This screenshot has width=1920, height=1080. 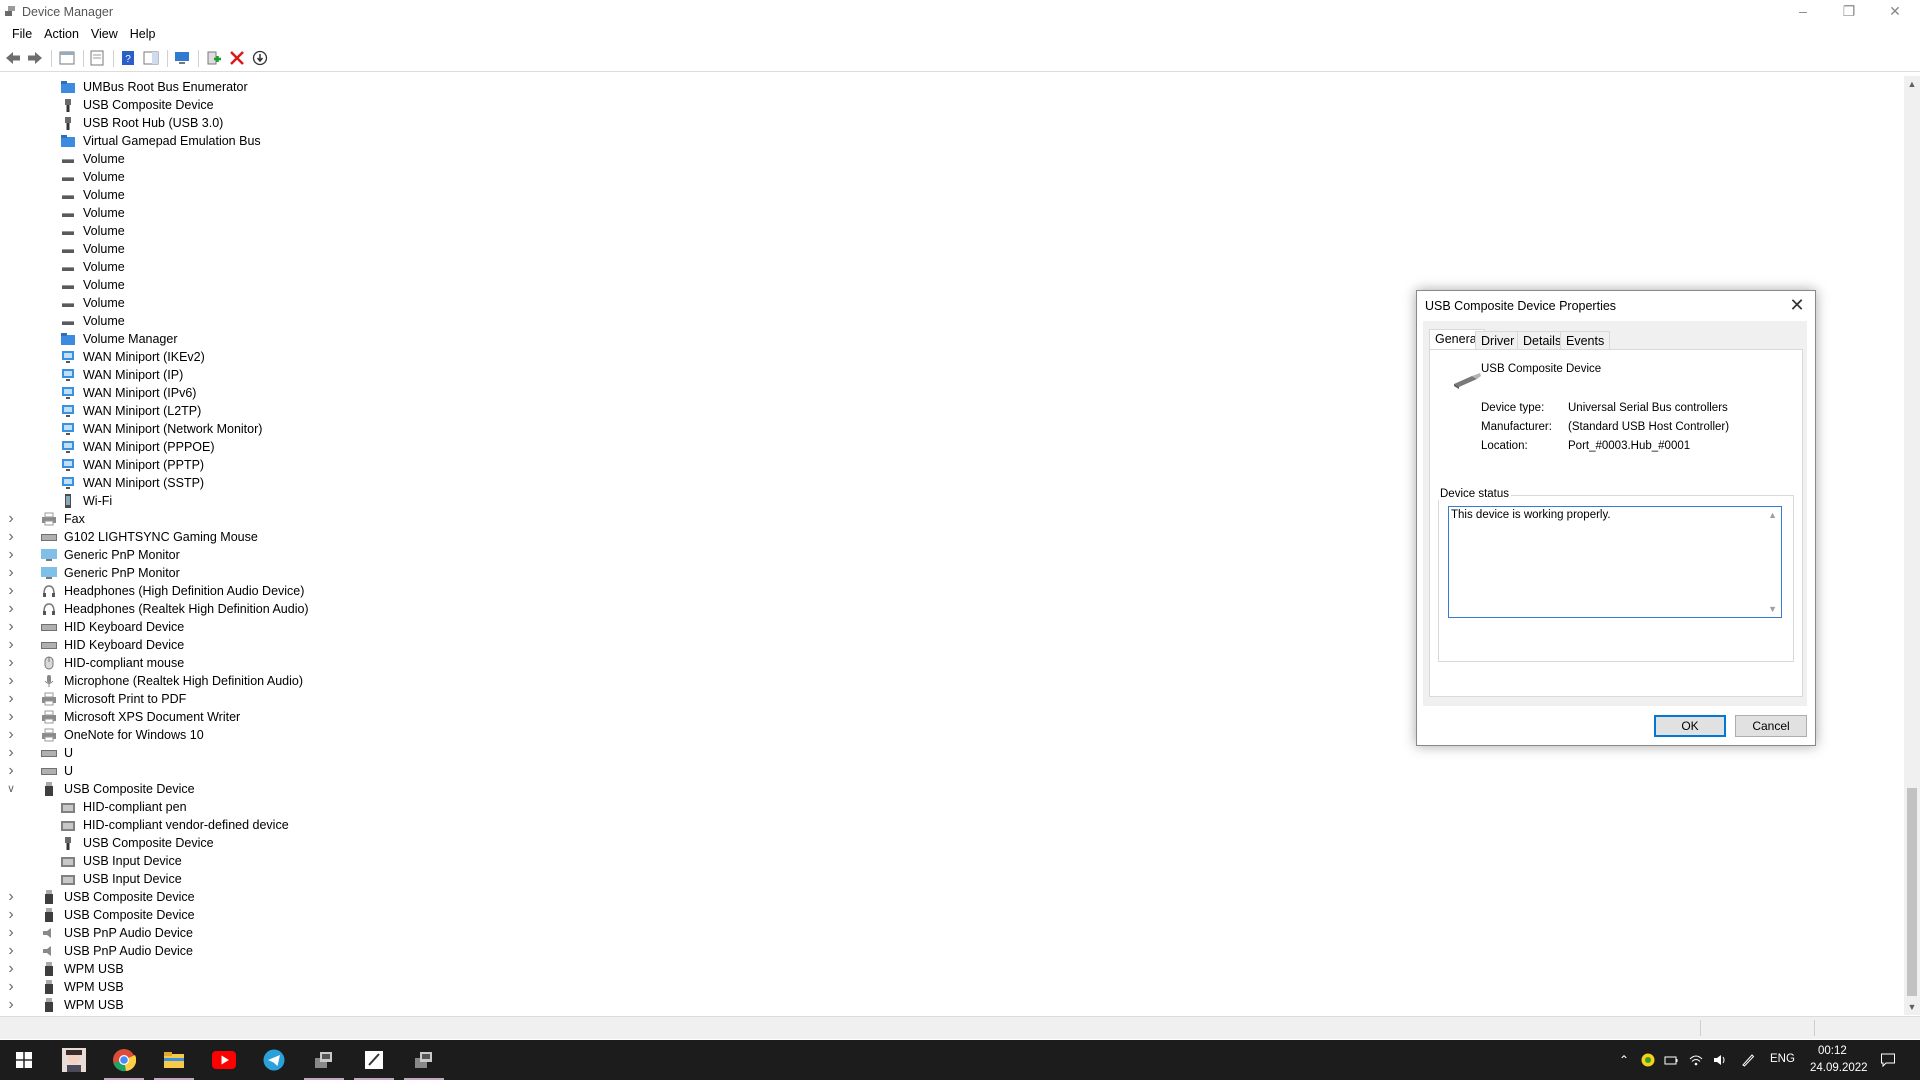 What do you see at coordinates (24, 1060) in the screenshot?
I see `start-button` at bounding box center [24, 1060].